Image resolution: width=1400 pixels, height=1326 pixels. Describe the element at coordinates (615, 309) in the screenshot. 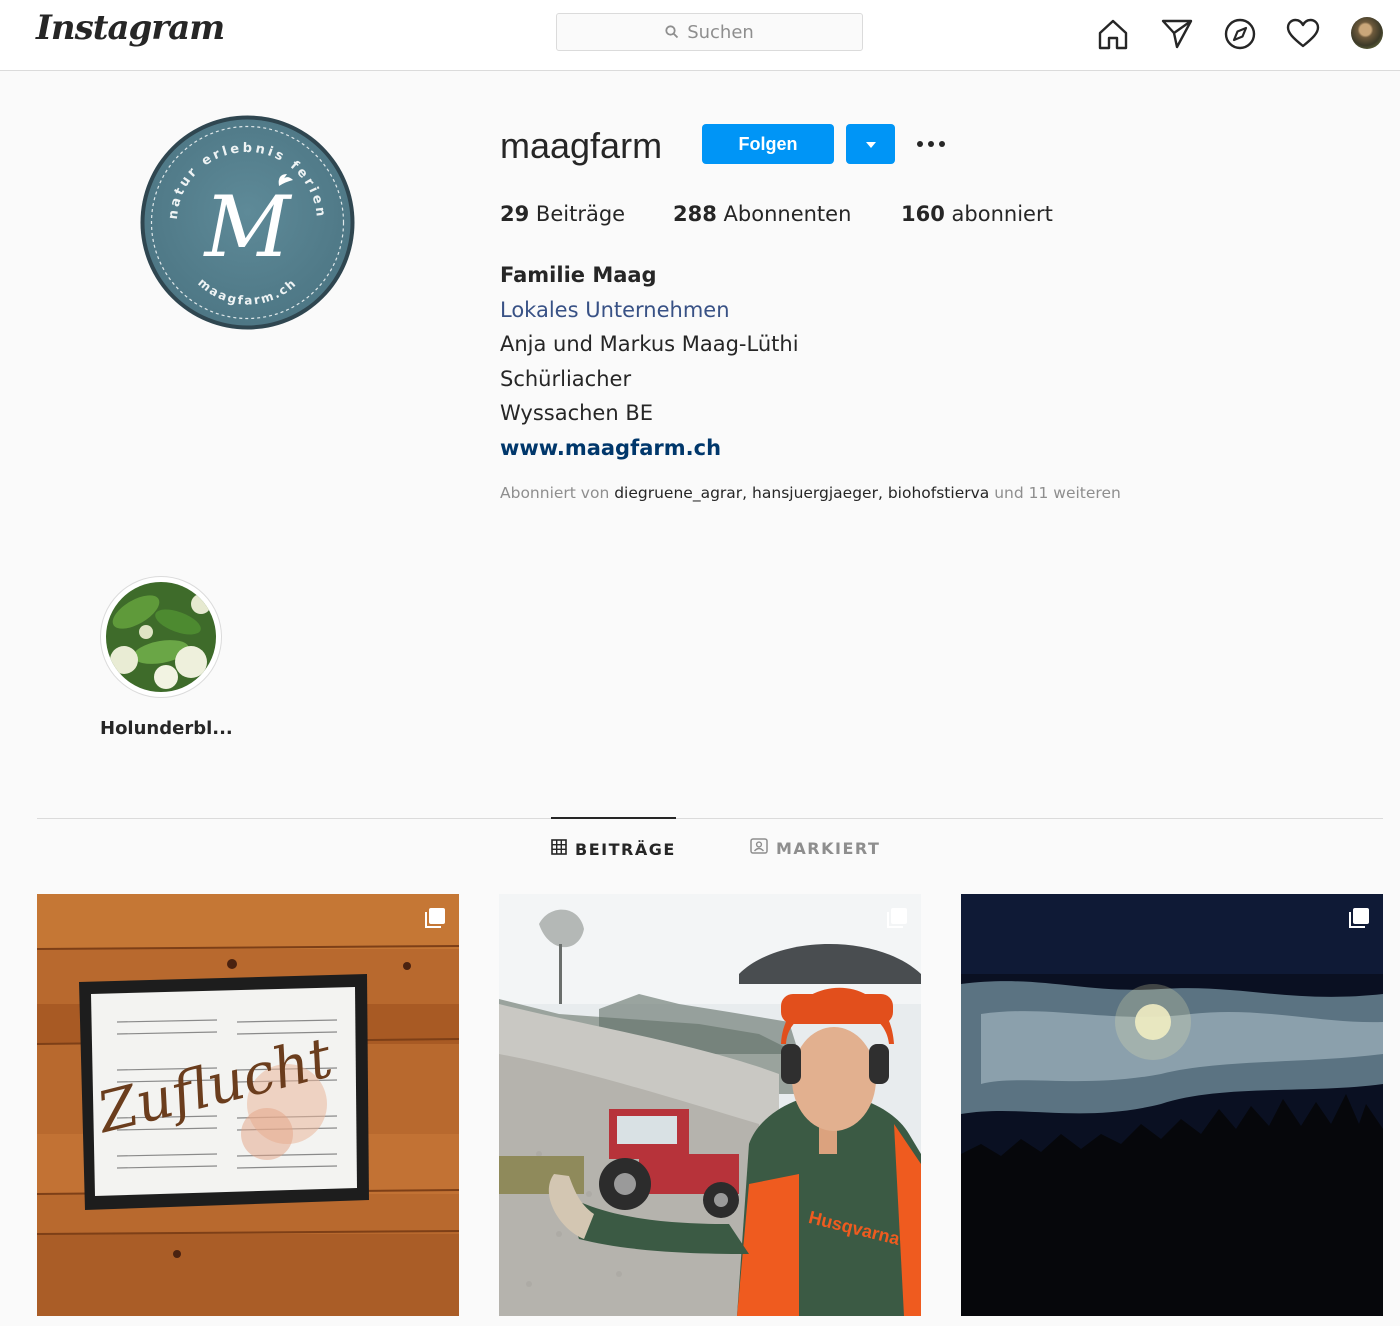

I see `business-category: Lokales Unternehmen` at that location.